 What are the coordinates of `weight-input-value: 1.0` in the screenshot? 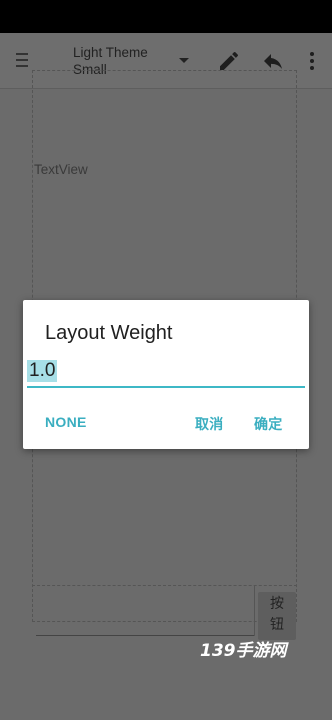 It's located at (42, 371).